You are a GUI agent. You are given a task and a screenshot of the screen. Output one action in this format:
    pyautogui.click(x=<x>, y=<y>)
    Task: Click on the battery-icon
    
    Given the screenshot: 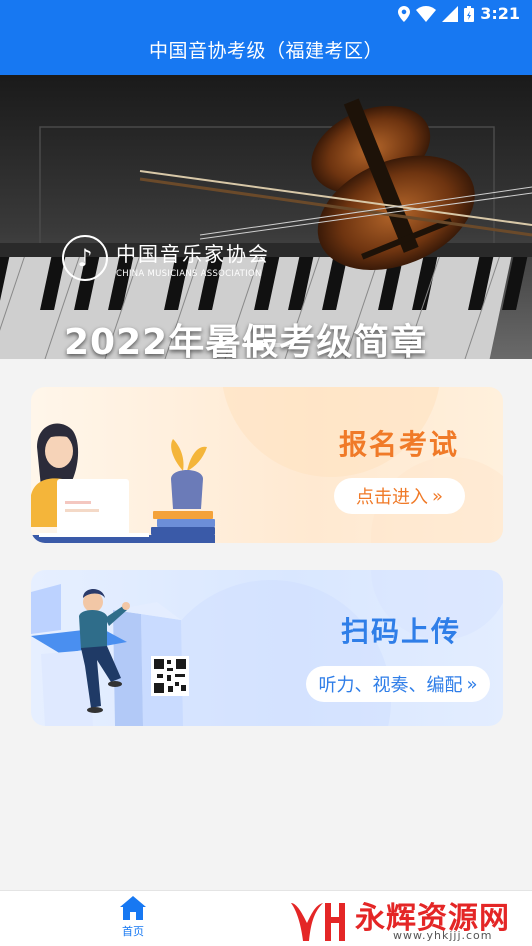 What is the action you would take?
    pyautogui.click(x=469, y=13)
    